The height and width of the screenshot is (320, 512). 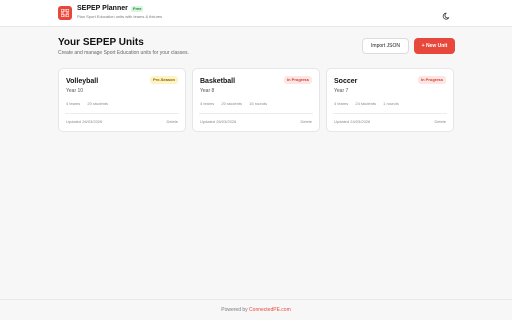 I want to click on student-count: 24 students, so click(x=366, y=103).